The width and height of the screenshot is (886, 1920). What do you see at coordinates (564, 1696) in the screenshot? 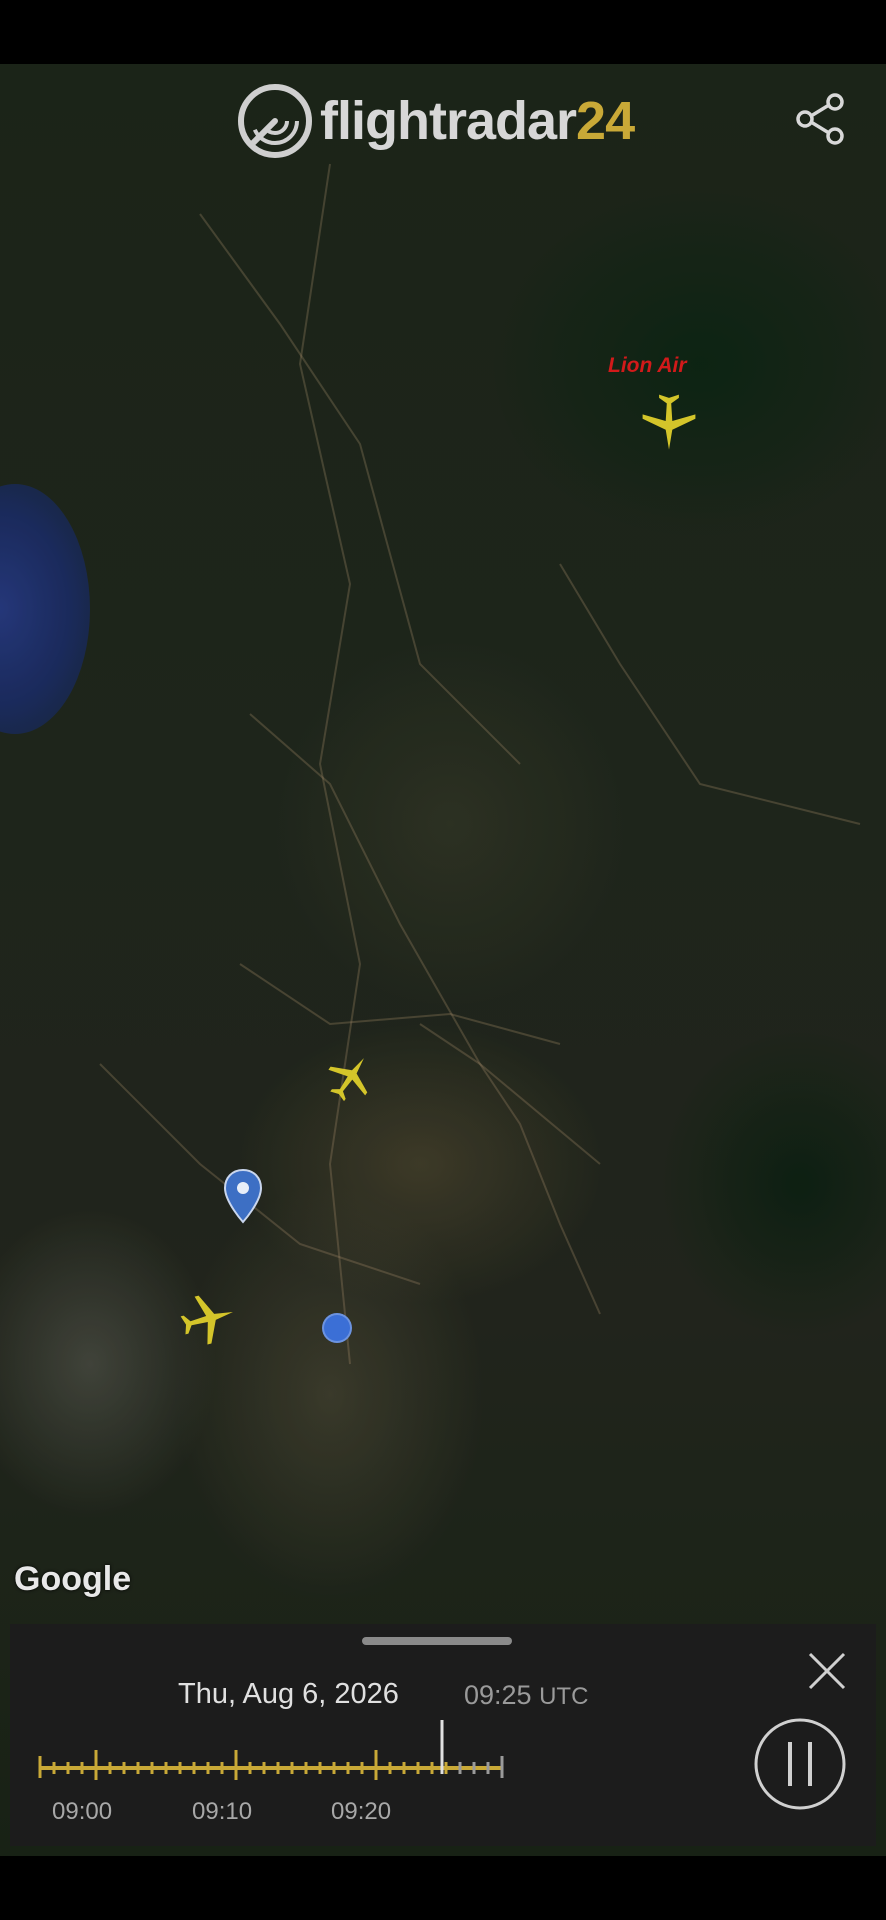
I see `playback-timezone: UTC` at bounding box center [564, 1696].